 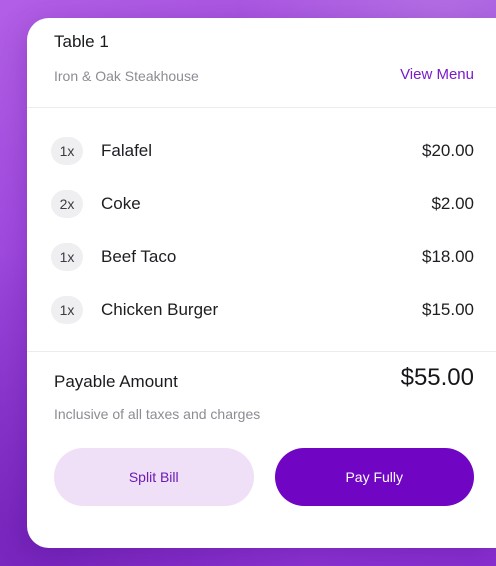 What do you see at coordinates (121, 203) in the screenshot?
I see `item-name: Coke` at bounding box center [121, 203].